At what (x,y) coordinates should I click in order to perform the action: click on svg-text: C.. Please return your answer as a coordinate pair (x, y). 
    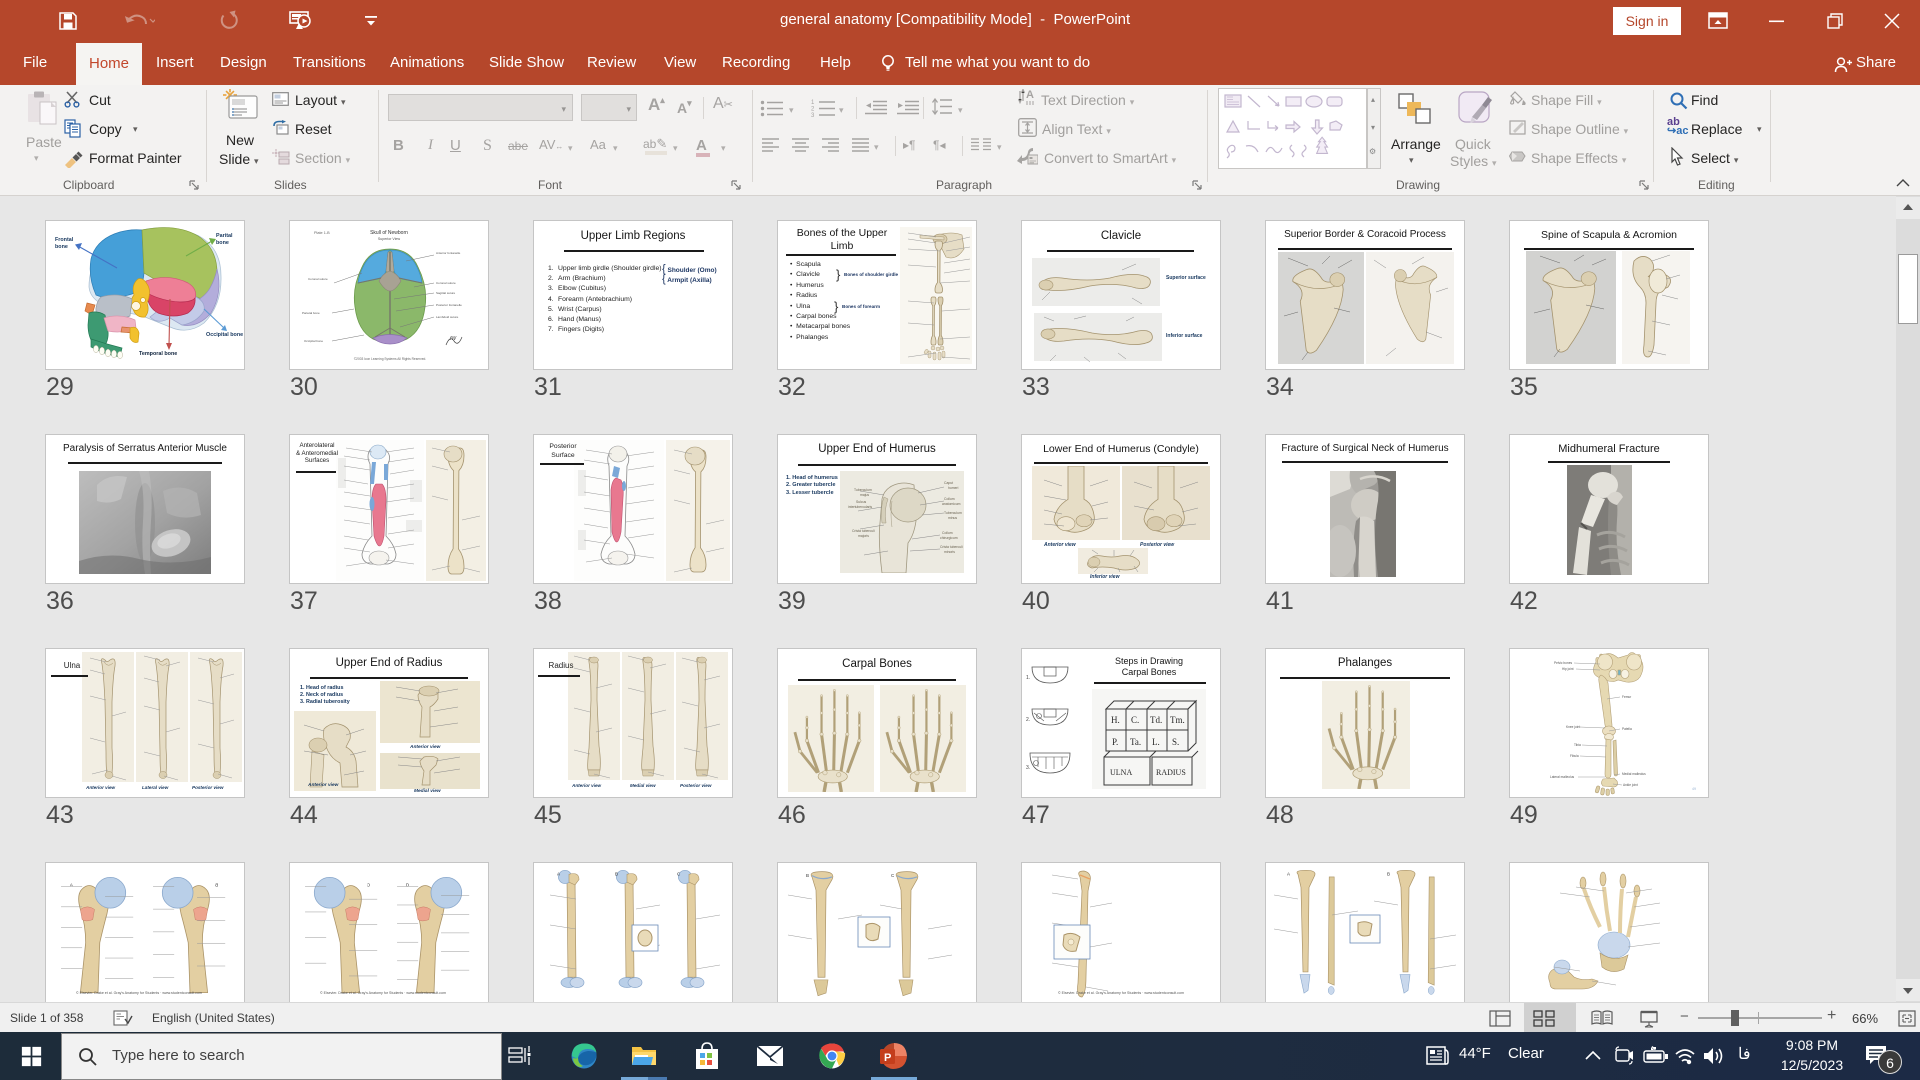
    Looking at the image, I should click on (1135, 720).